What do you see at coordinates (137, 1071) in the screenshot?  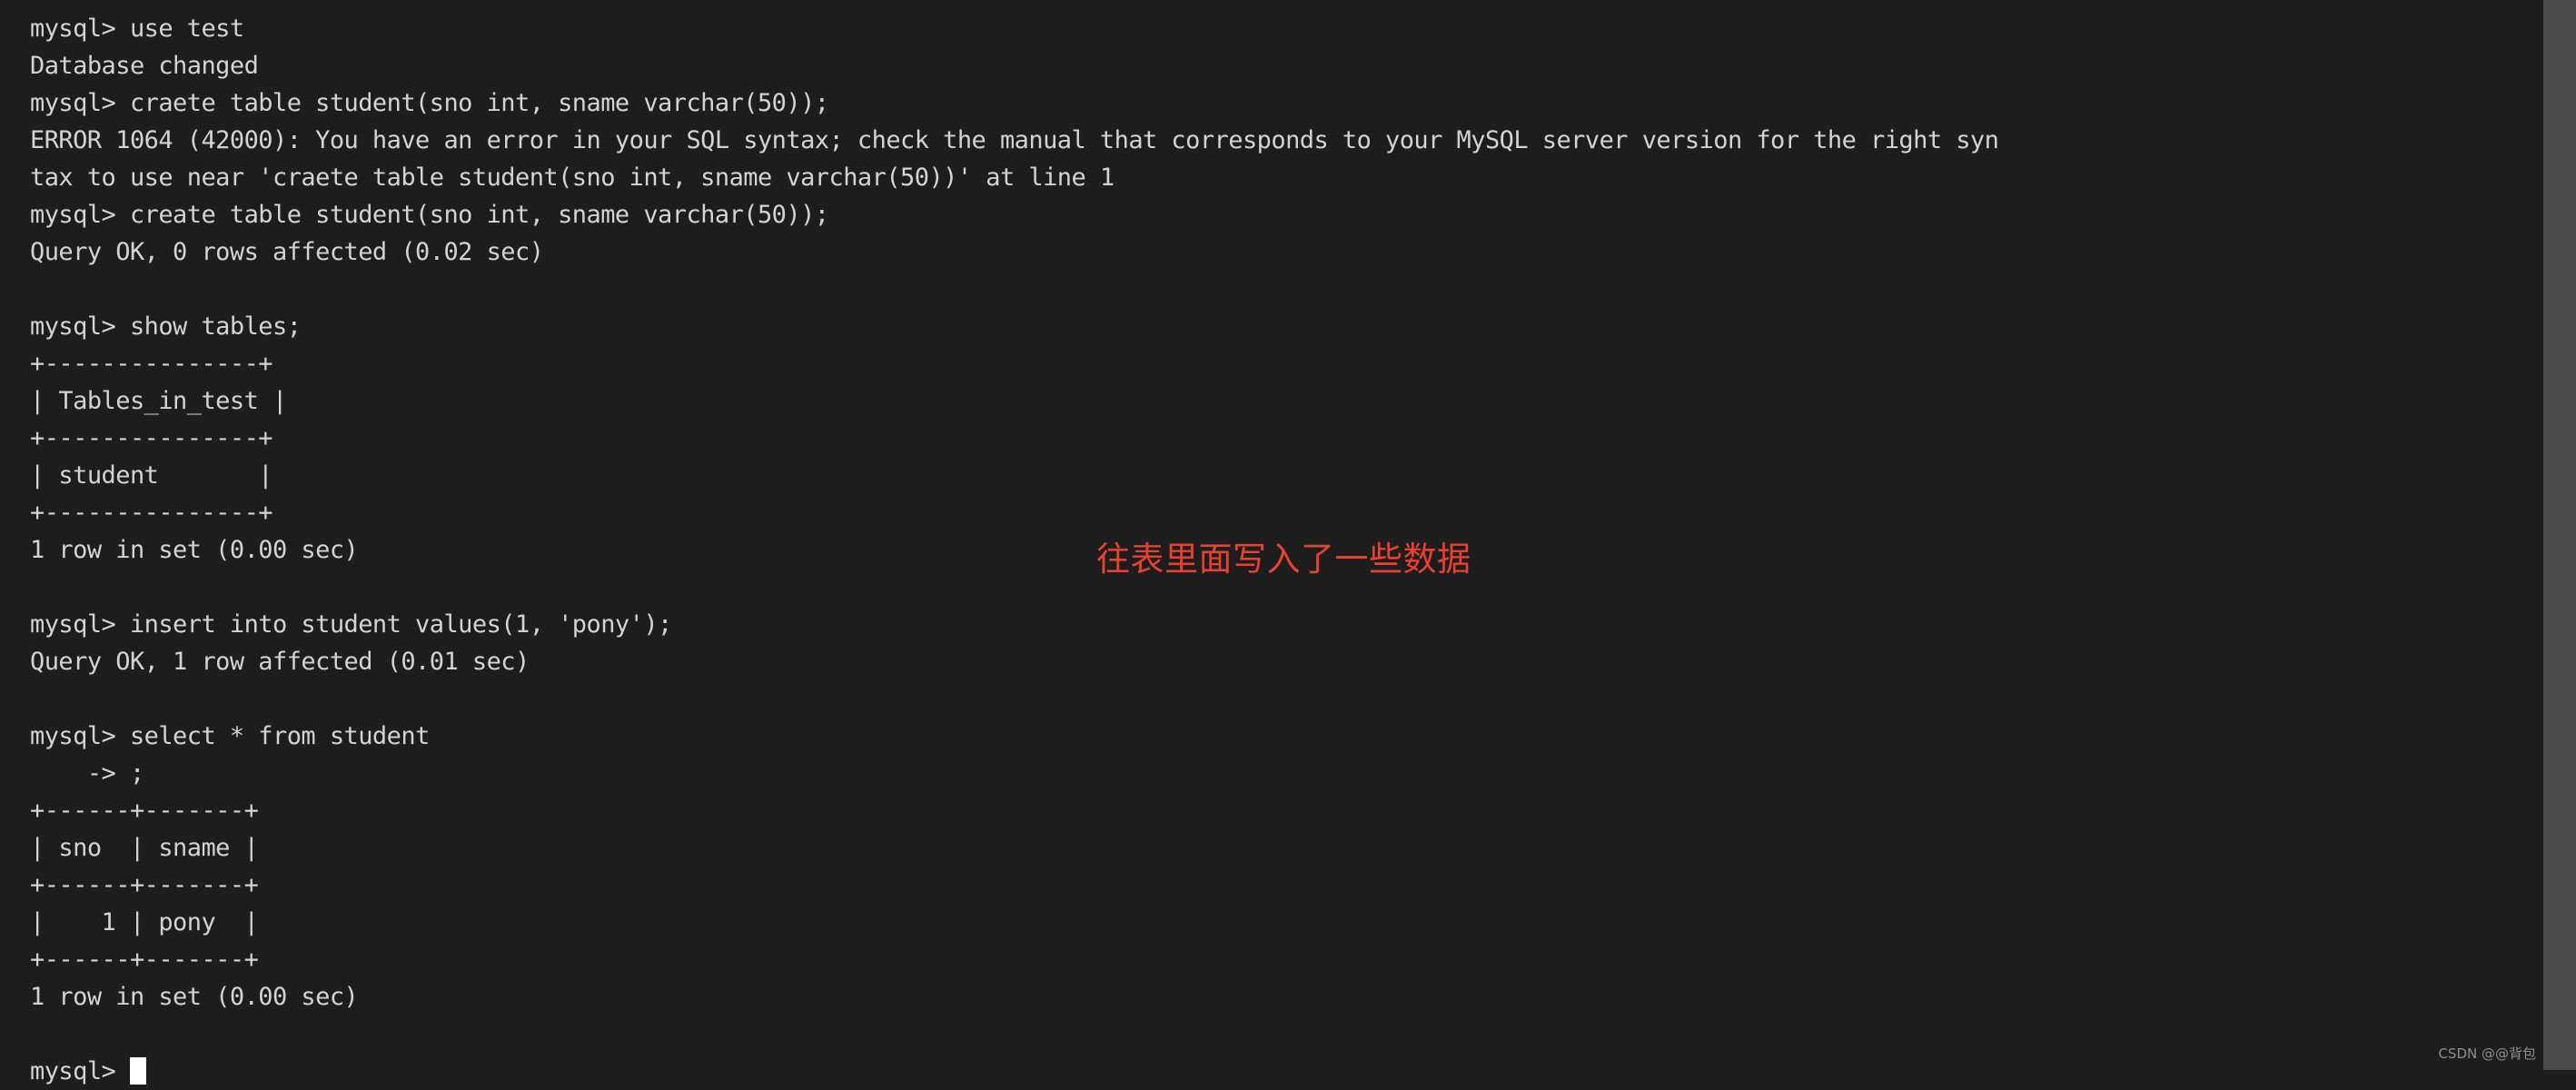 I see `text-cursor` at bounding box center [137, 1071].